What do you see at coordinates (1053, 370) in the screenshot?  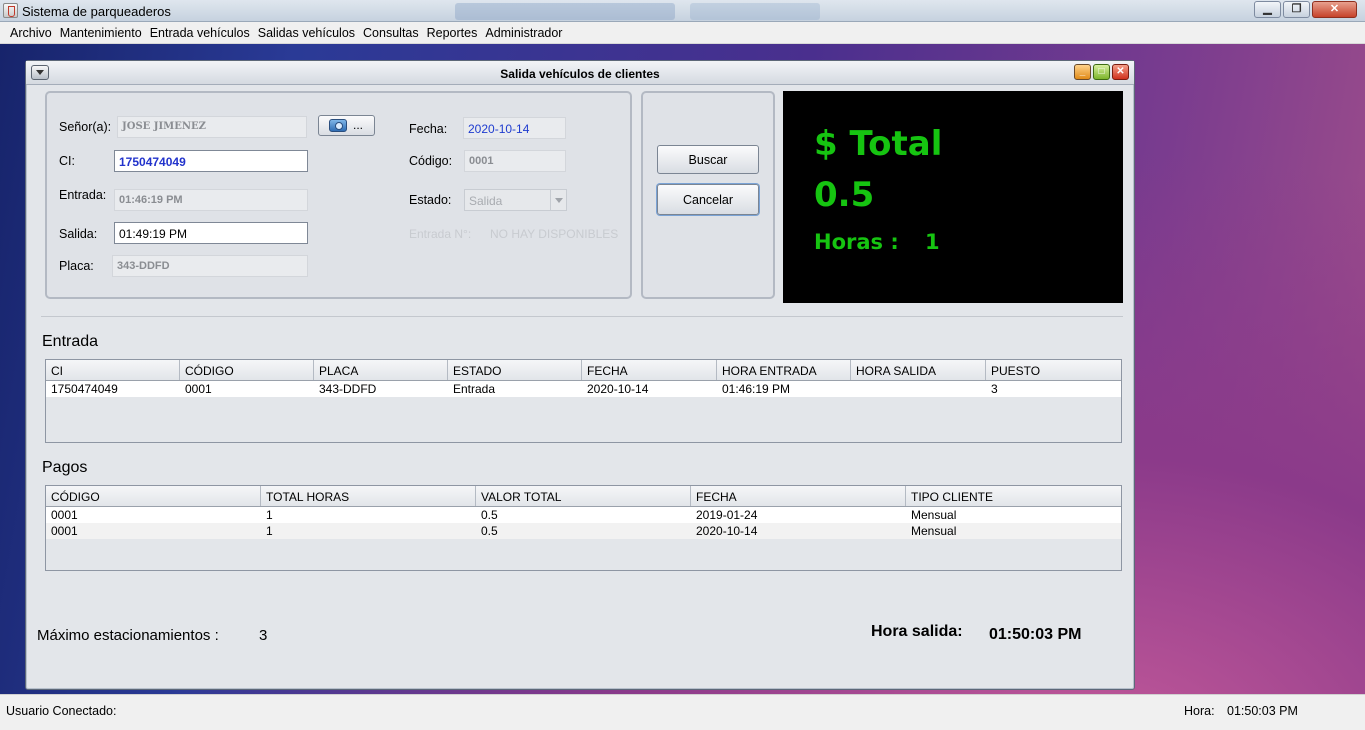 I see `column-header: PUESTO` at bounding box center [1053, 370].